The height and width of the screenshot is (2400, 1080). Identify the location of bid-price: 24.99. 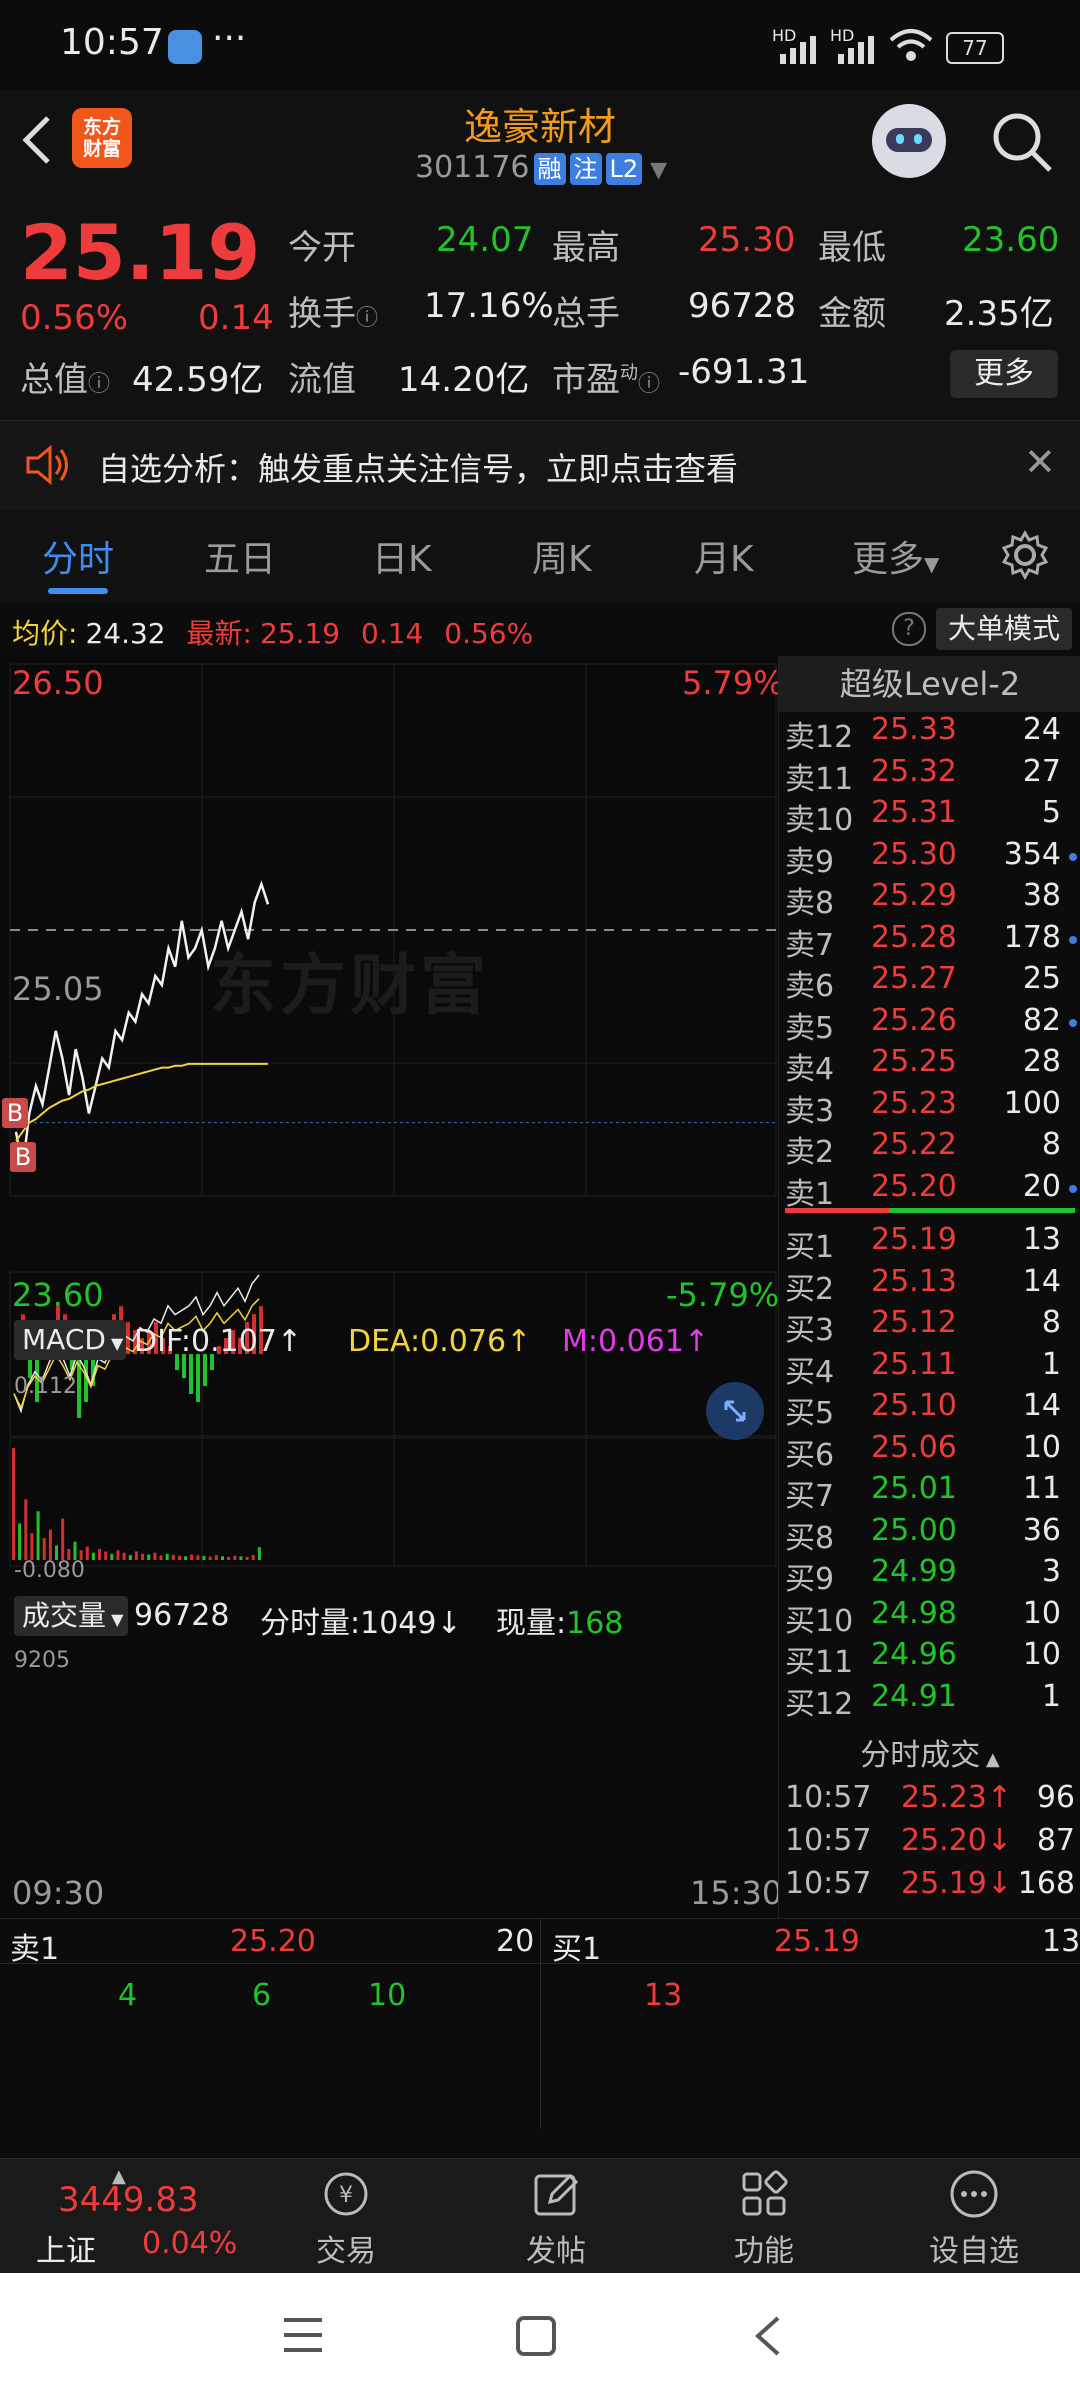
(914, 1571).